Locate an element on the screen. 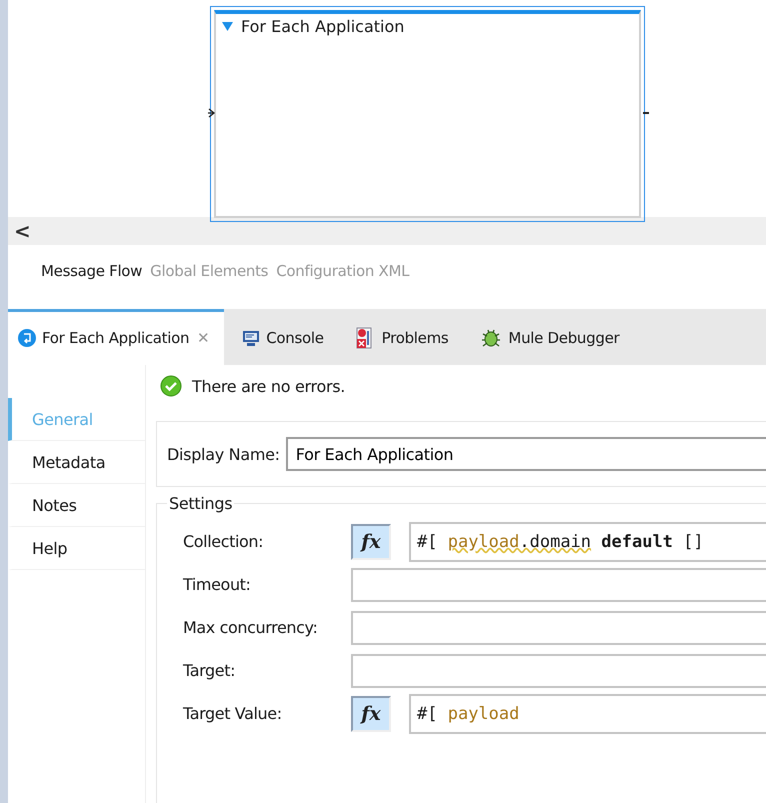 The width and height of the screenshot is (766, 803). field-label: Timeout: is located at coordinates (217, 584).